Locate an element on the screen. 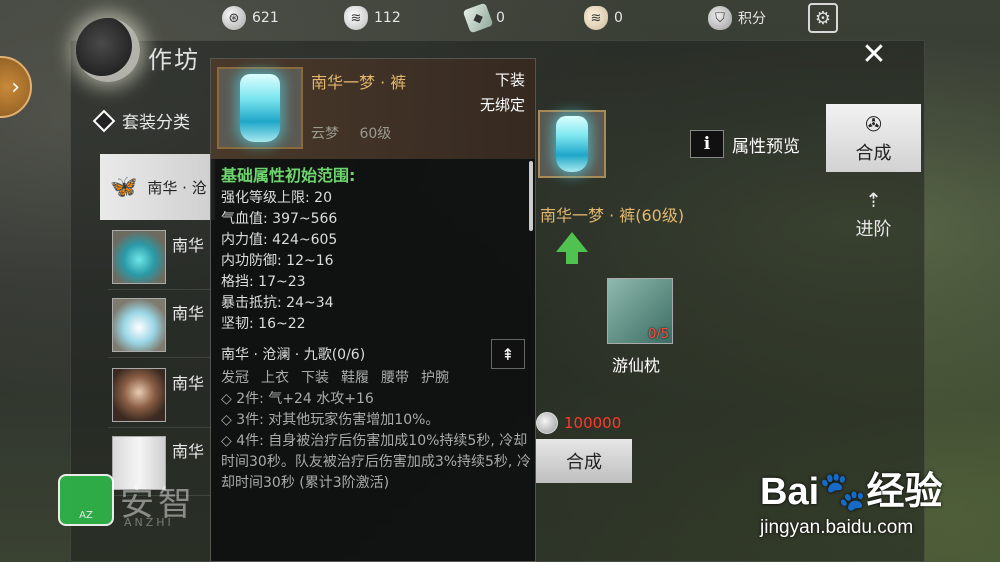 This screenshot has height=562, width=1000. tab-advance-label: 进阶 is located at coordinates (873, 229).